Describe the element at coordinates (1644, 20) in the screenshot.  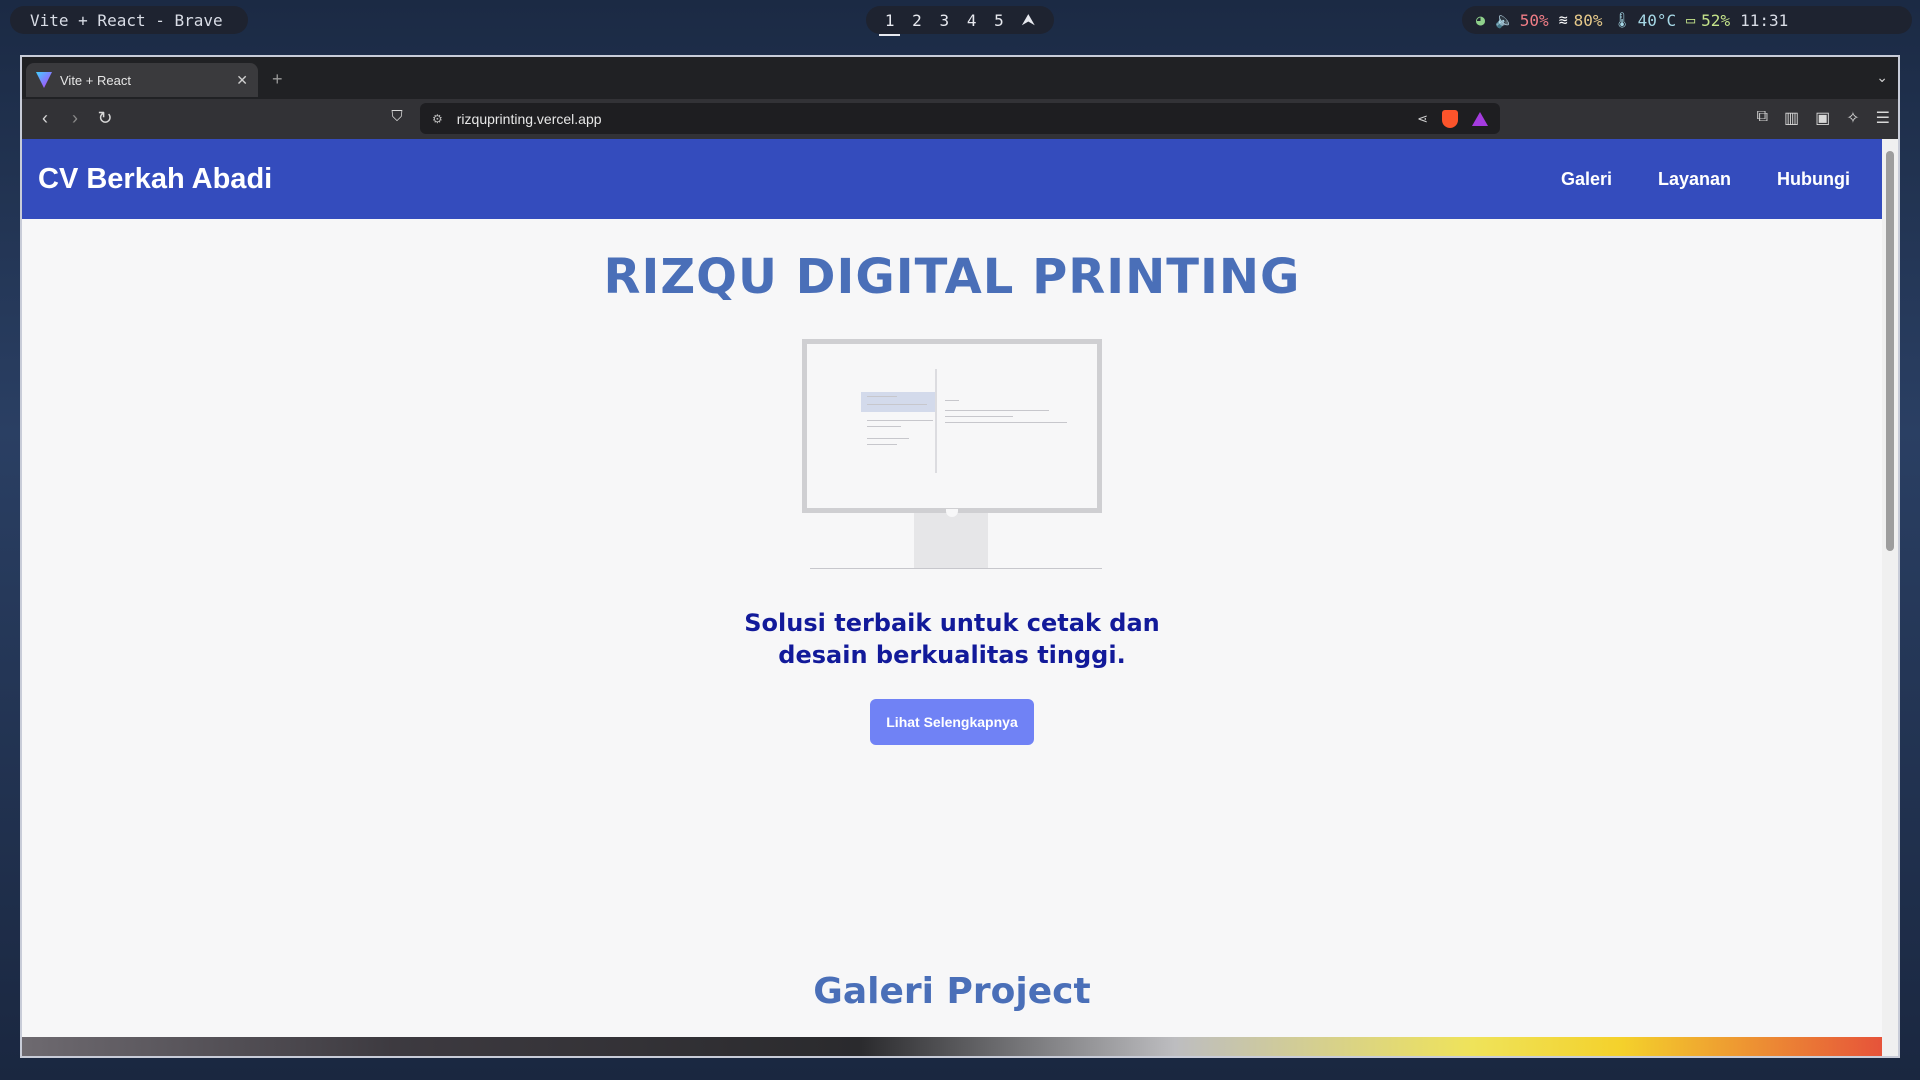
I see `temperature-indicator: 🌡 40°C` at that location.